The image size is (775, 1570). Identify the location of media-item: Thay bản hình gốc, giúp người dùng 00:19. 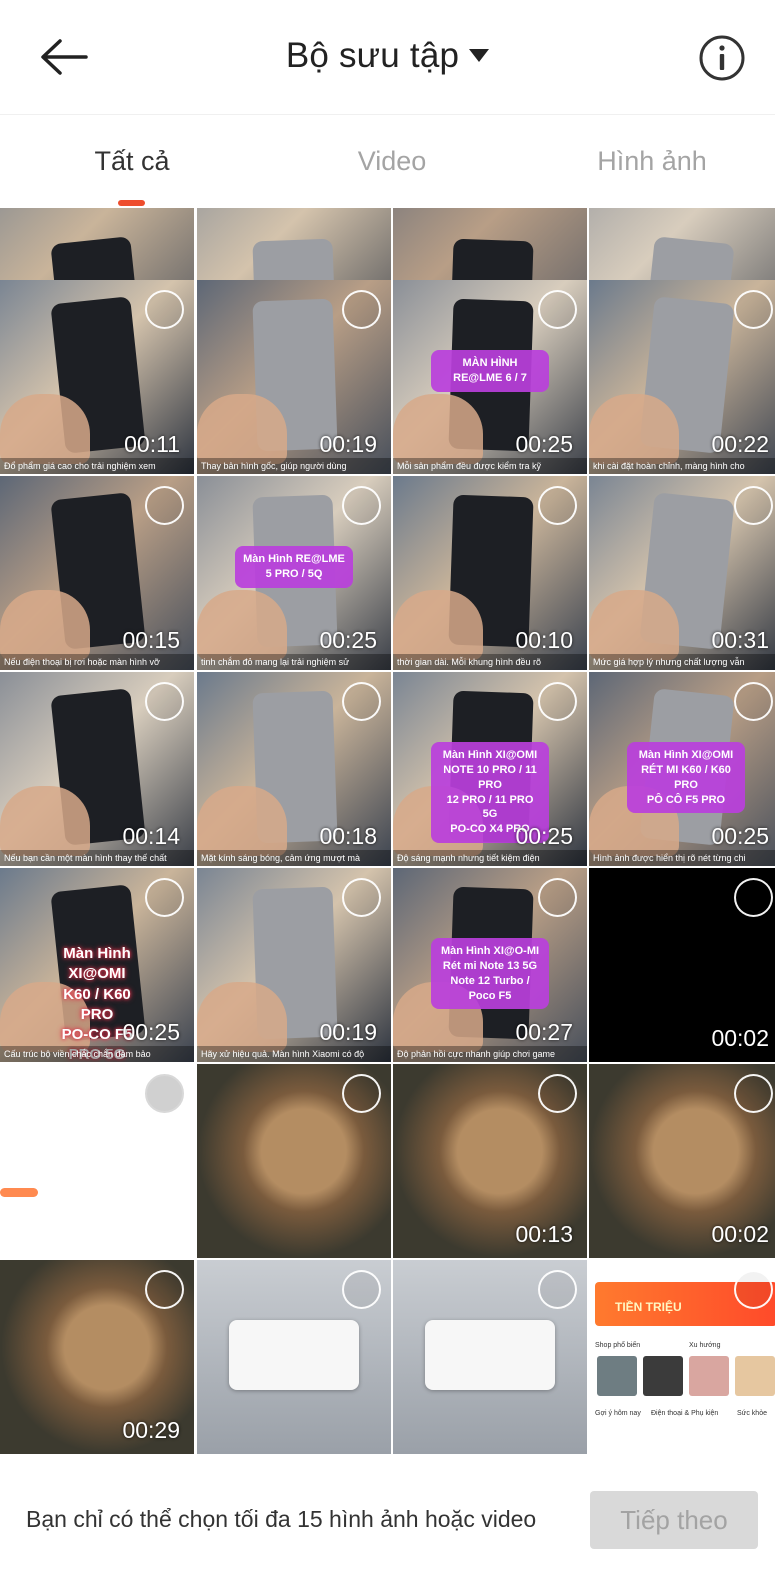
(294, 377).